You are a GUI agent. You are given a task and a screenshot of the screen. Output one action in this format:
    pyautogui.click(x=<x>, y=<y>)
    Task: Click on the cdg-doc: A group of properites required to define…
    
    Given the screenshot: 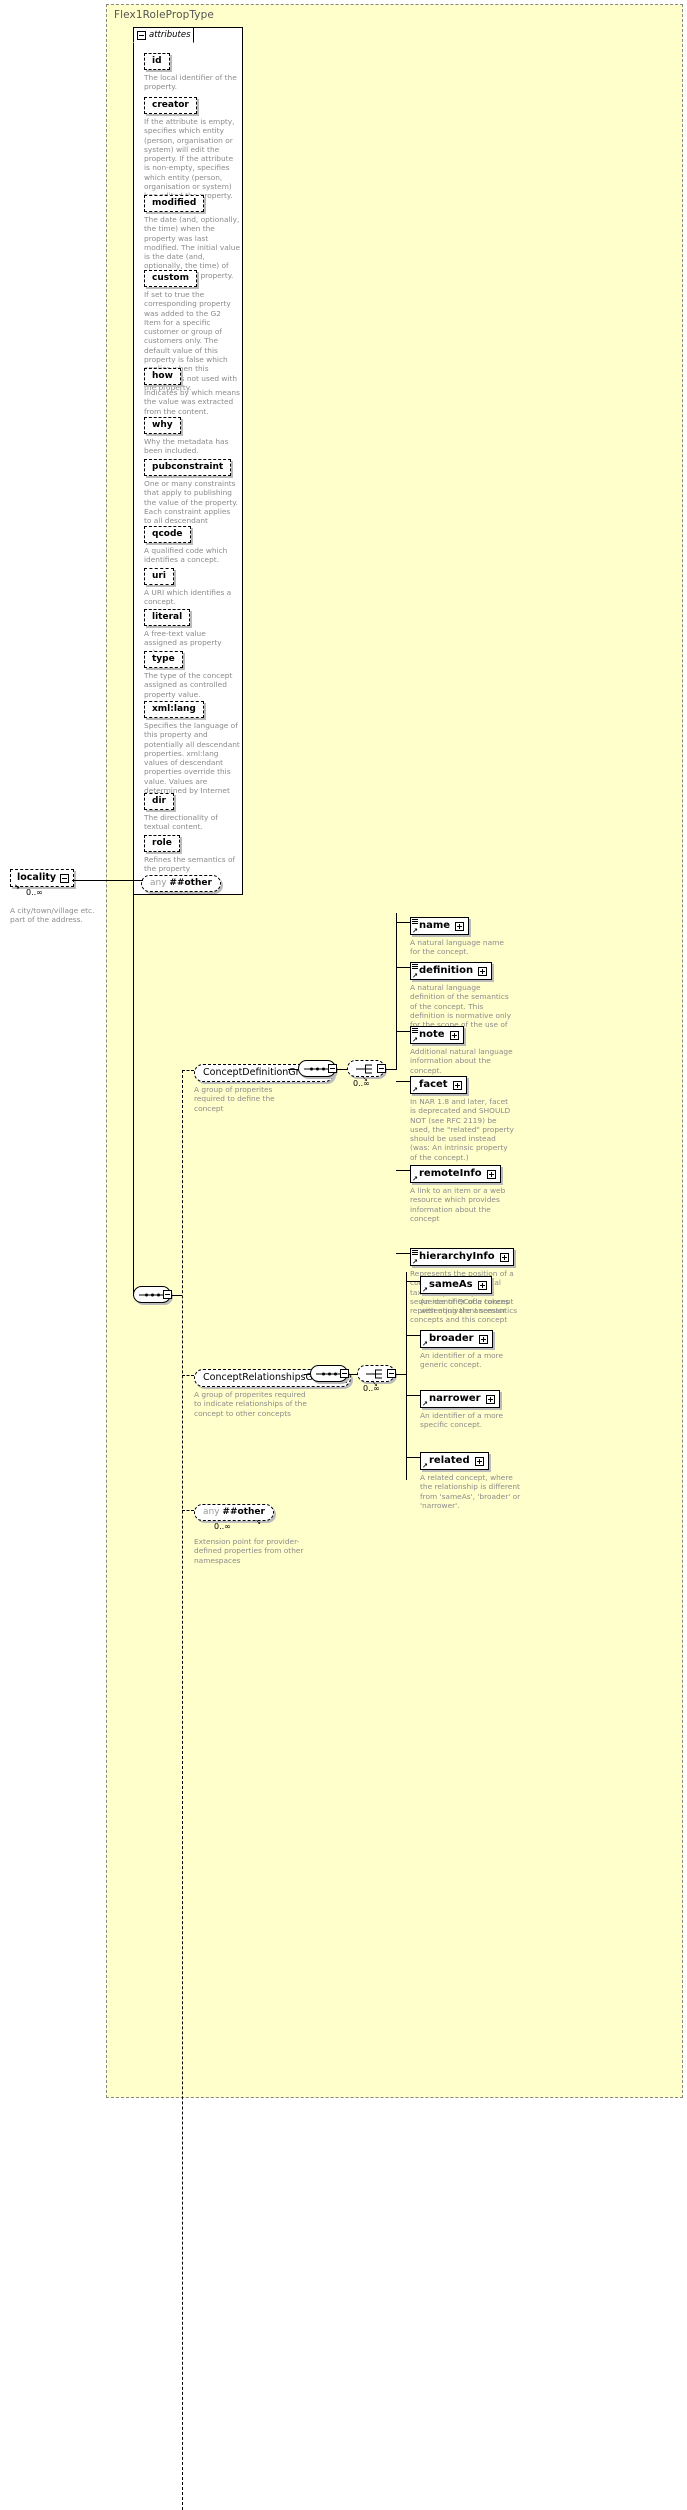 What is the action you would take?
    pyautogui.click(x=234, y=1099)
    